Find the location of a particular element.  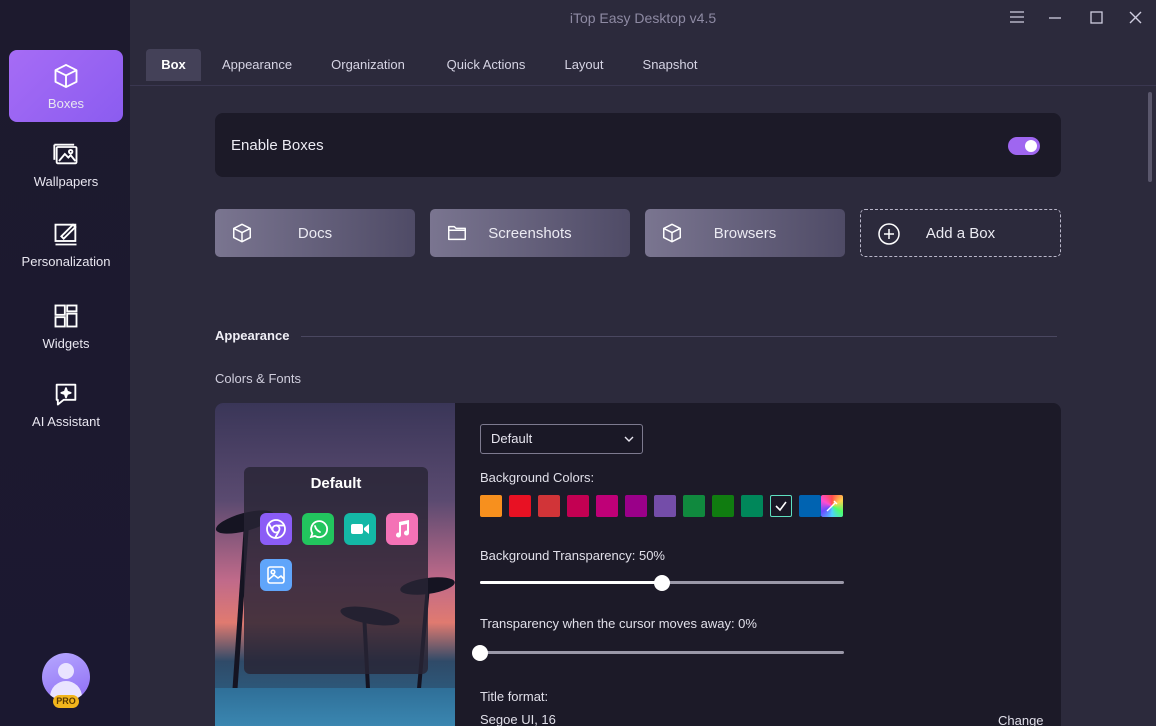

cursor-transparency-slider is located at coordinates (480, 653).